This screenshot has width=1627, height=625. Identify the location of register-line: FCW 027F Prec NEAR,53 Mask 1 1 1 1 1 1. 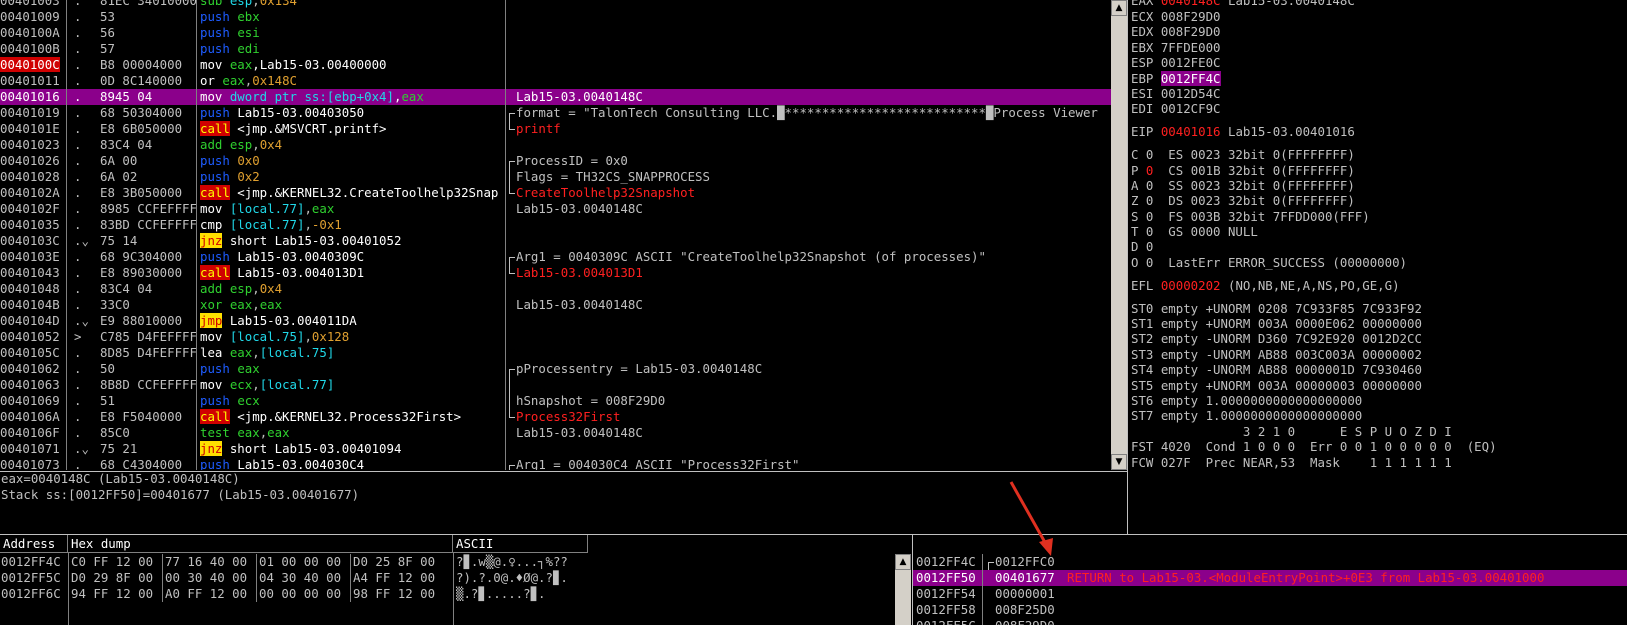
(1314, 462).